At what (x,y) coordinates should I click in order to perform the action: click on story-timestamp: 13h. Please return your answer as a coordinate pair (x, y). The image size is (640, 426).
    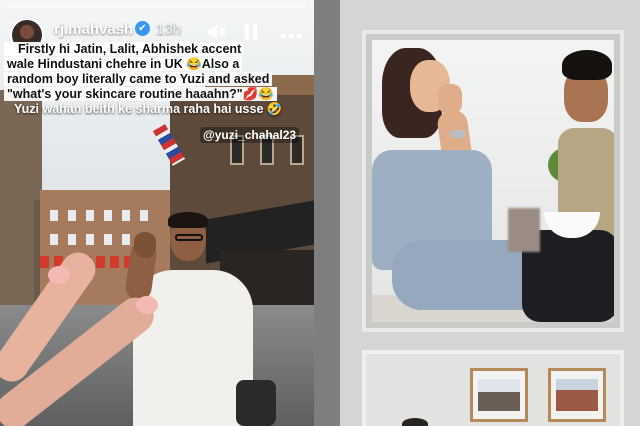
    Looking at the image, I should click on (169, 29).